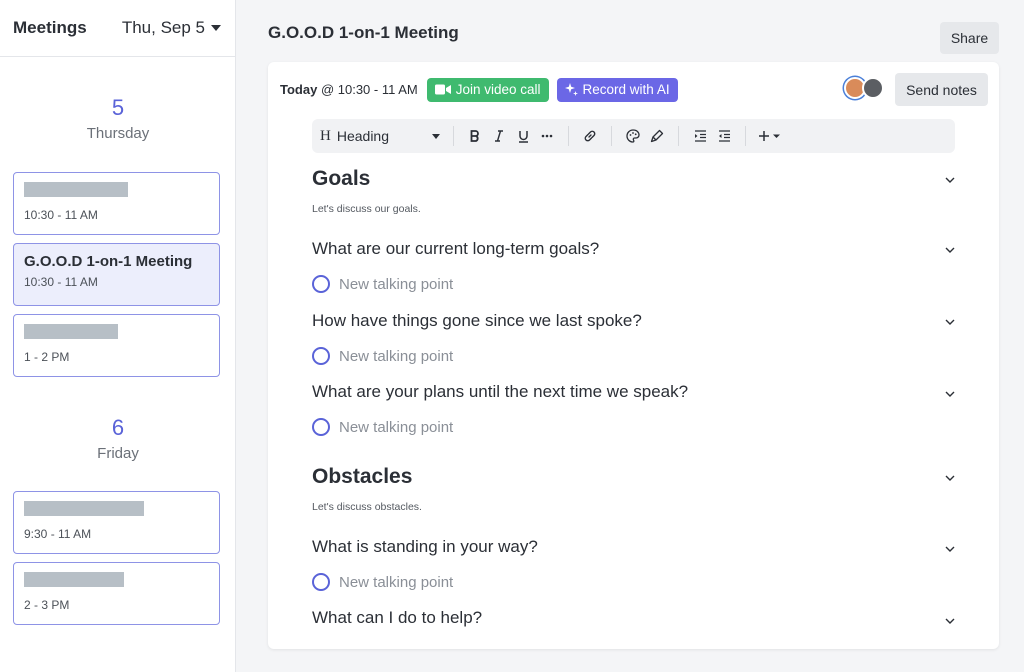 This screenshot has width=1024, height=672. Describe the element at coordinates (299, 89) in the screenshot. I see `meeting-day: Today` at that location.